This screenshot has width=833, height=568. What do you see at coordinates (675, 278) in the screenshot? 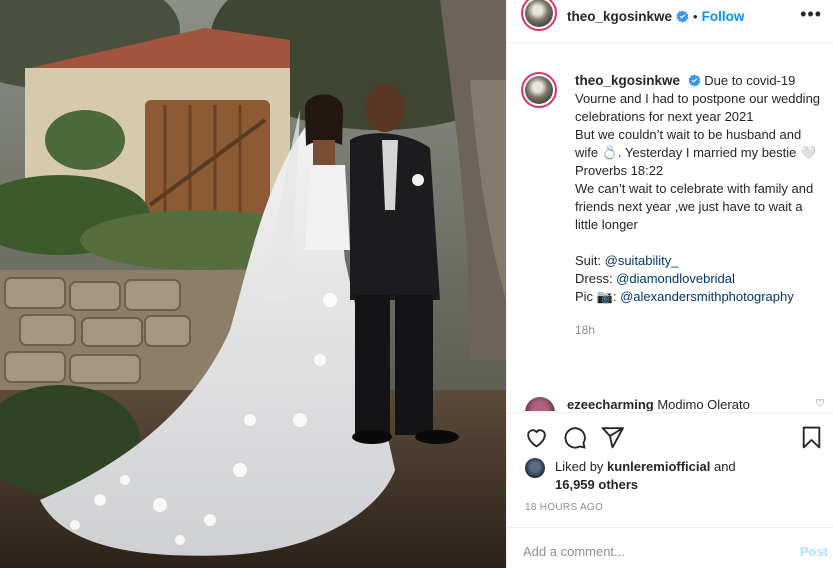
I see `mention-link: @diamondlovebridal` at bounding box center [675, 278].